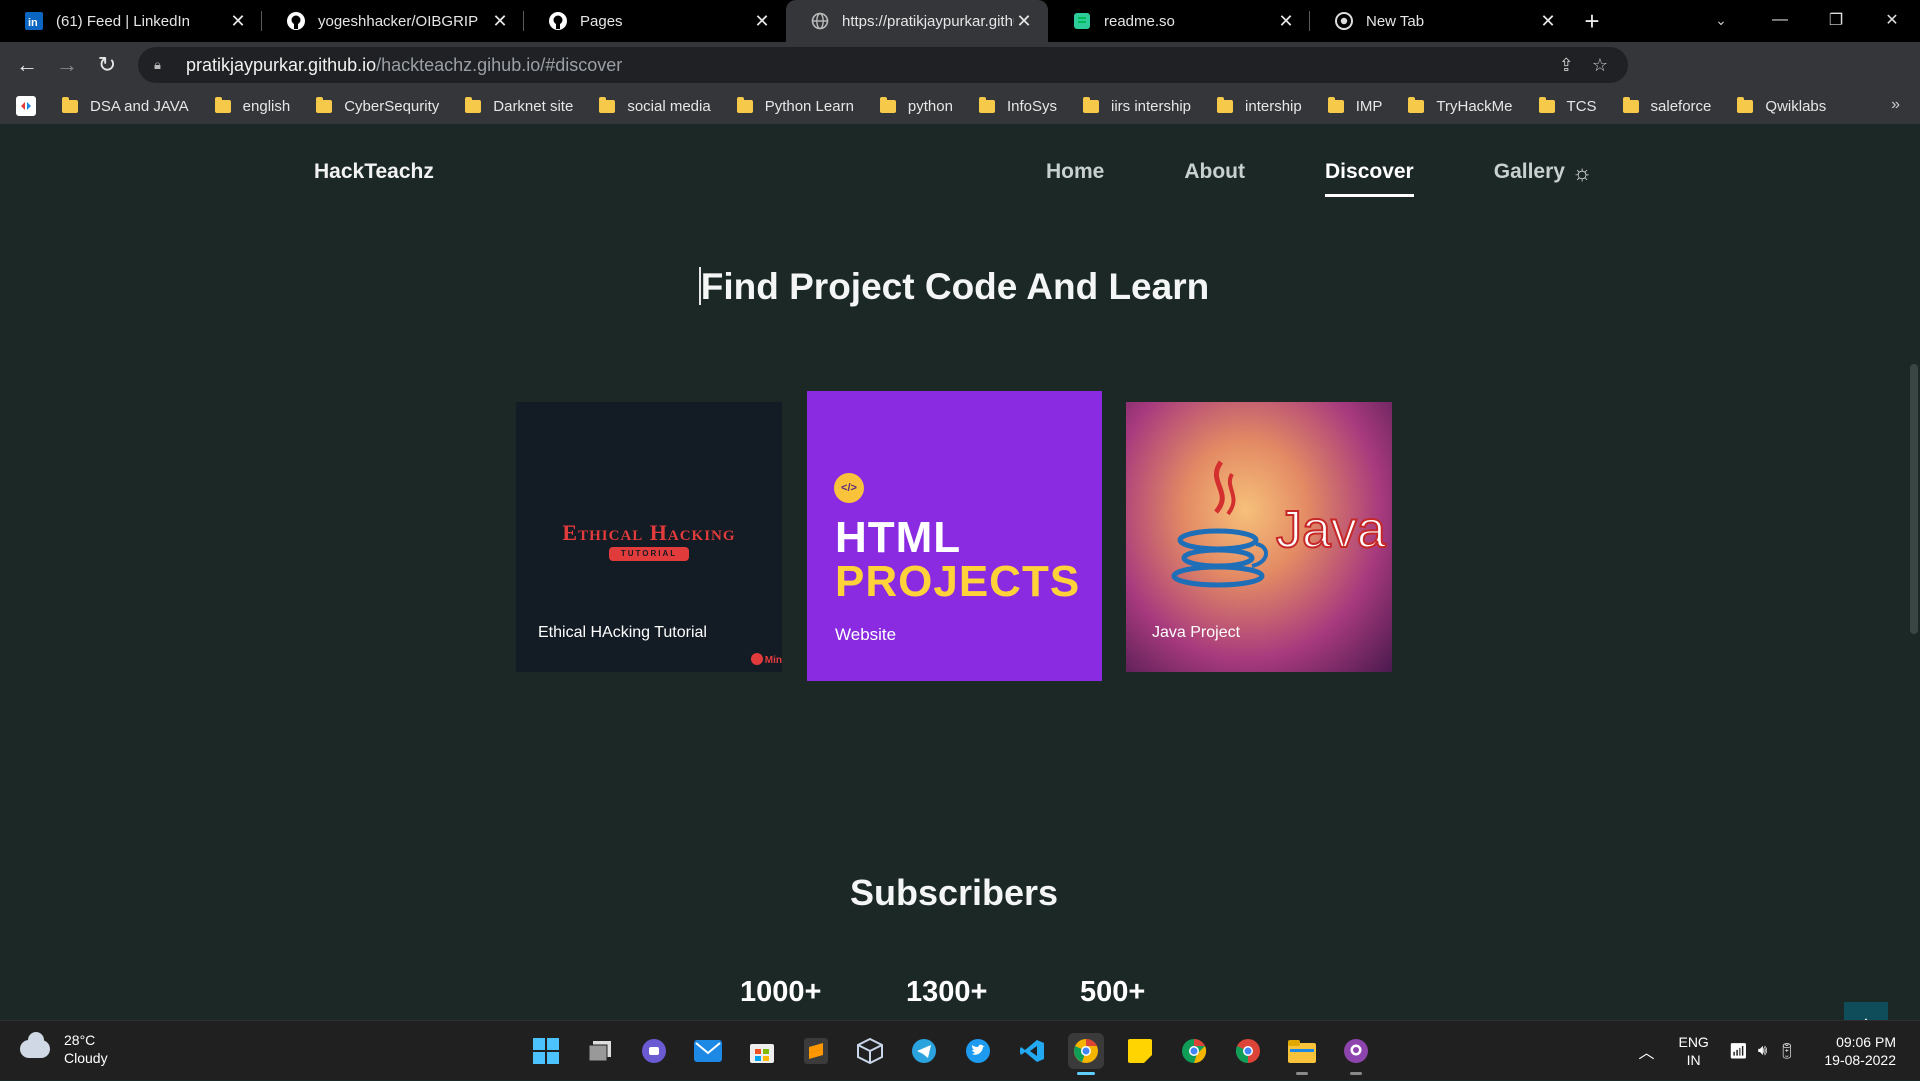 The height and width of the screenshot is (1081, 1920). What do you see at coordinates (762, 1051) in the screenshot?
I see `store-icon` at bounding box center [762, 1051].